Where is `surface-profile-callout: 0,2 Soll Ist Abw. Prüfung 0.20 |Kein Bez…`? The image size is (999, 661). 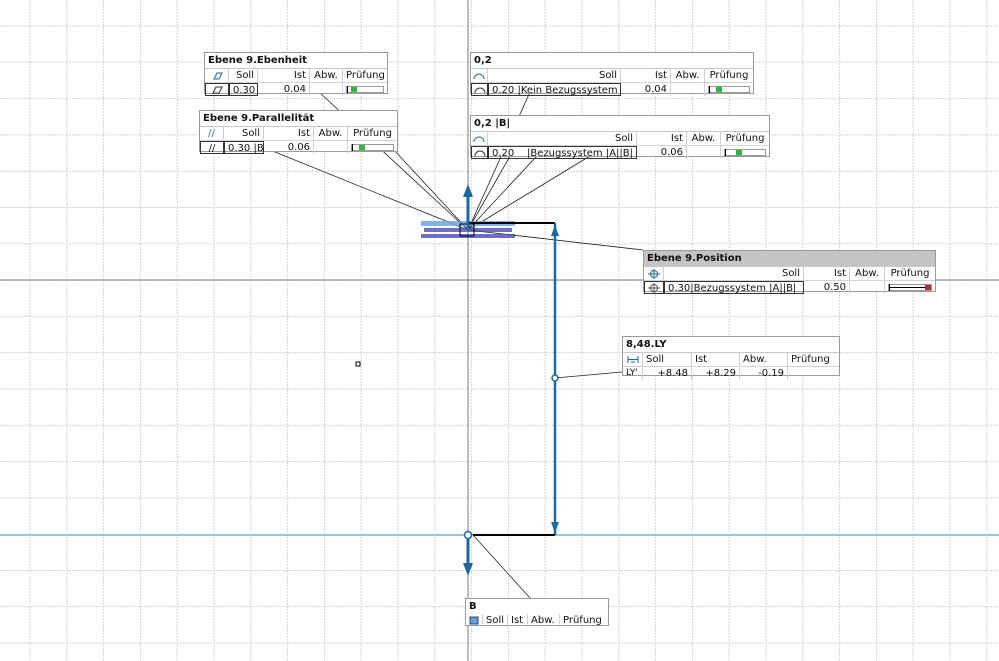 surface-profile-callout: 0,2 Soll Ist Abw. Prüfung 0.20 |Kein Bez… is located at coordinates (612, 74).